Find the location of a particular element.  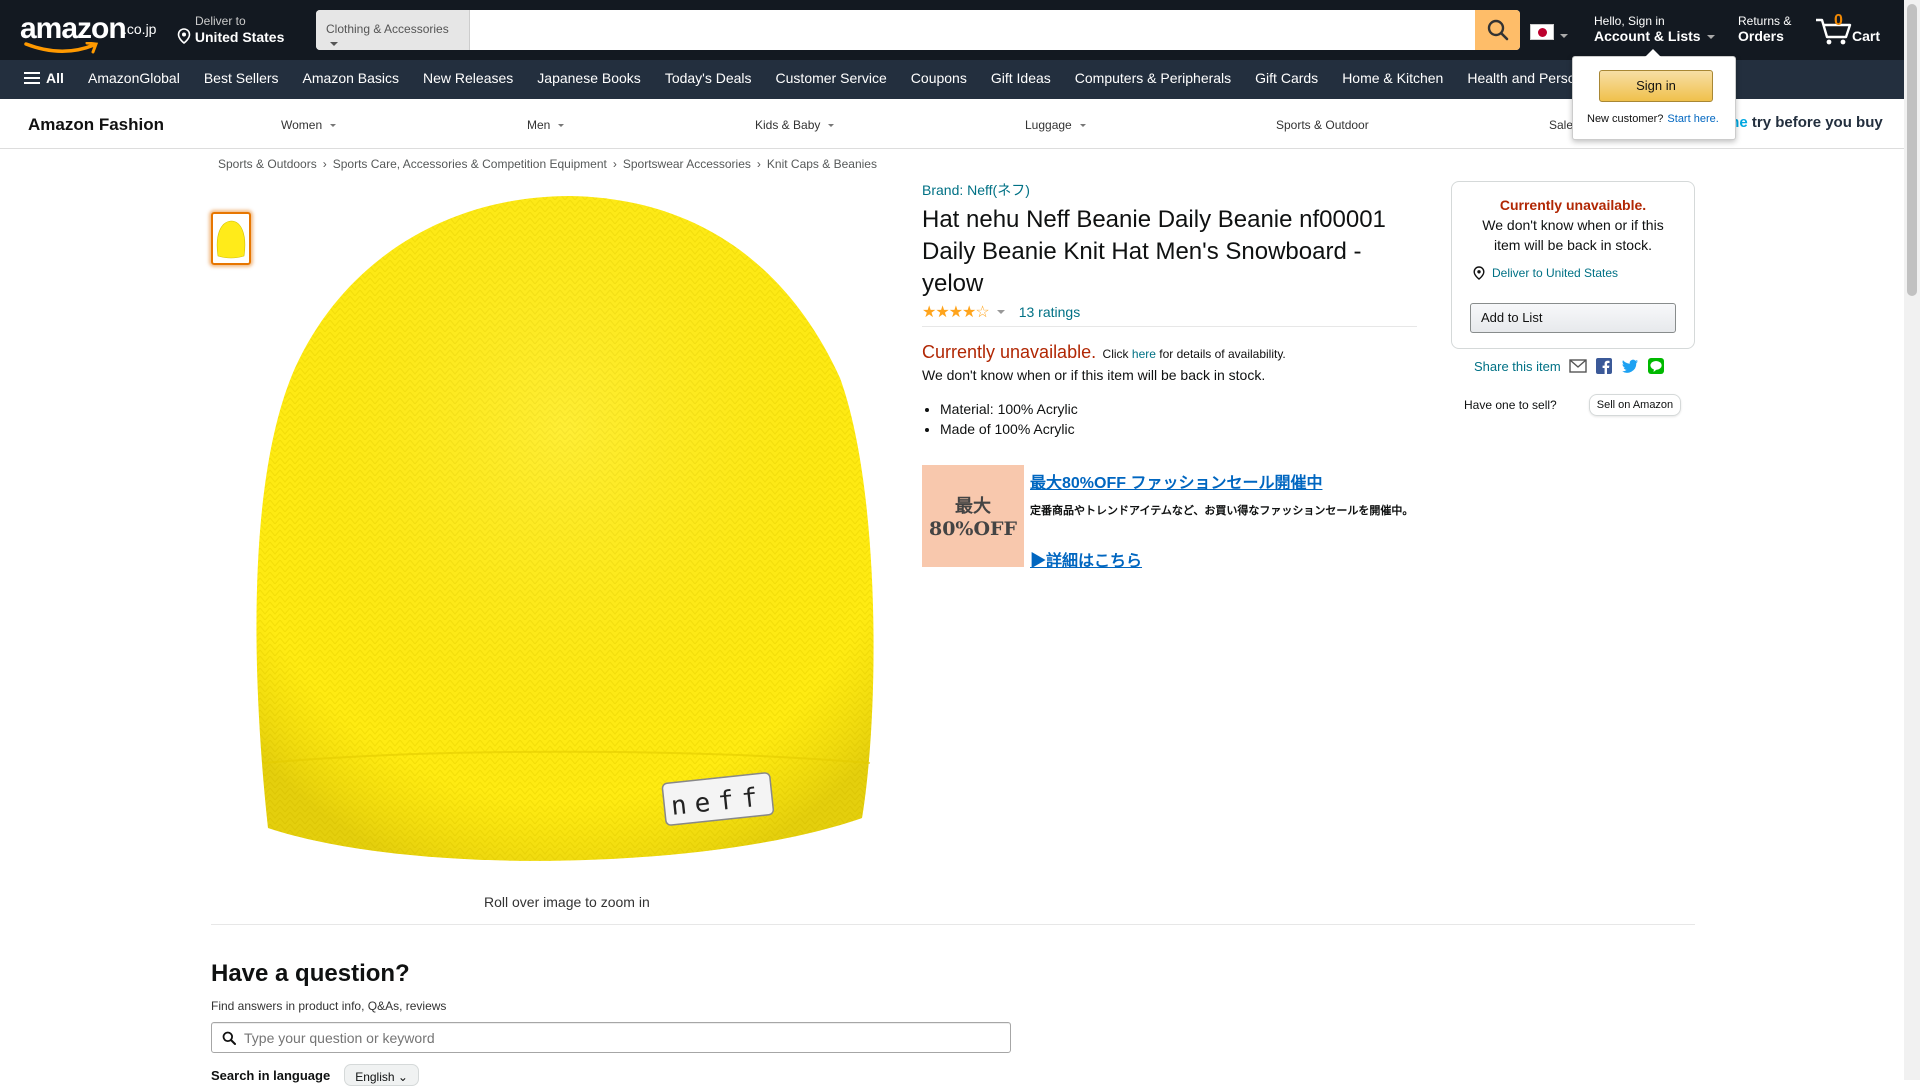

product-thumbnail is located at coordinates (231, 238).